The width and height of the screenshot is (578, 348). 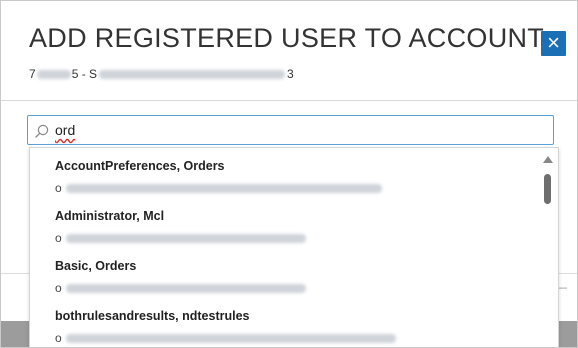 I want to click on suggestion-name: Administrator, Mcl, so click(x=110, y=216).